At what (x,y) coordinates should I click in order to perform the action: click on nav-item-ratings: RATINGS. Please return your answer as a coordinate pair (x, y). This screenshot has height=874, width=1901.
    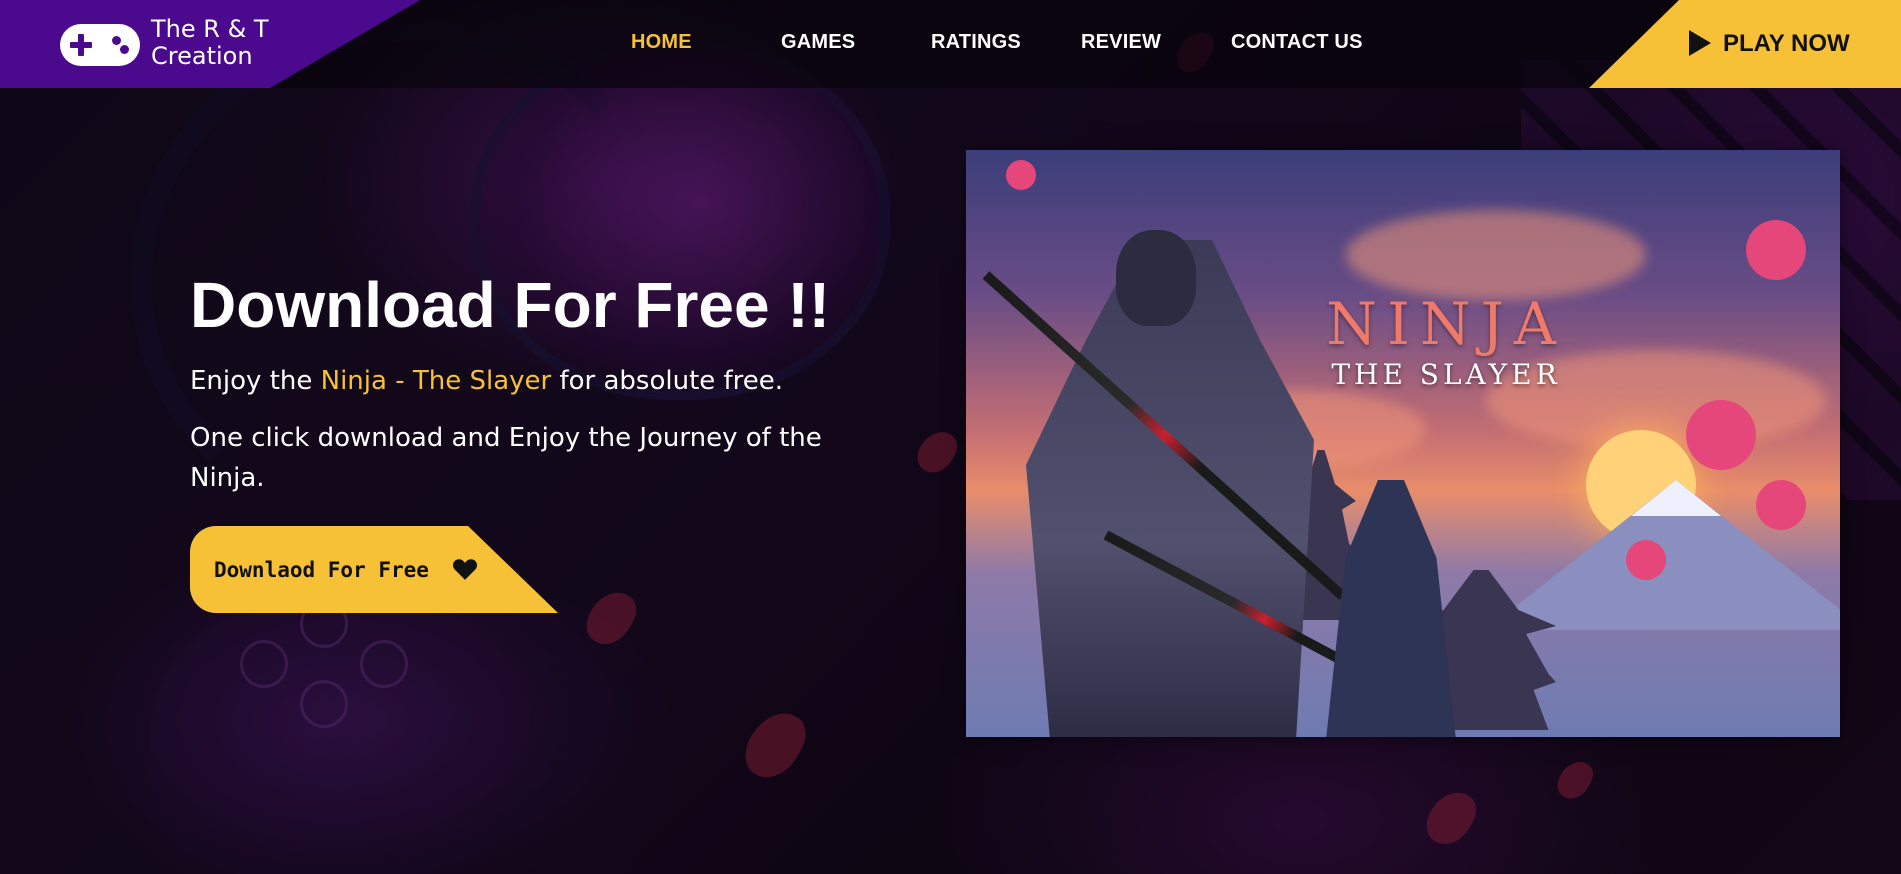
    Looking at the image, I should click on (976, 42).